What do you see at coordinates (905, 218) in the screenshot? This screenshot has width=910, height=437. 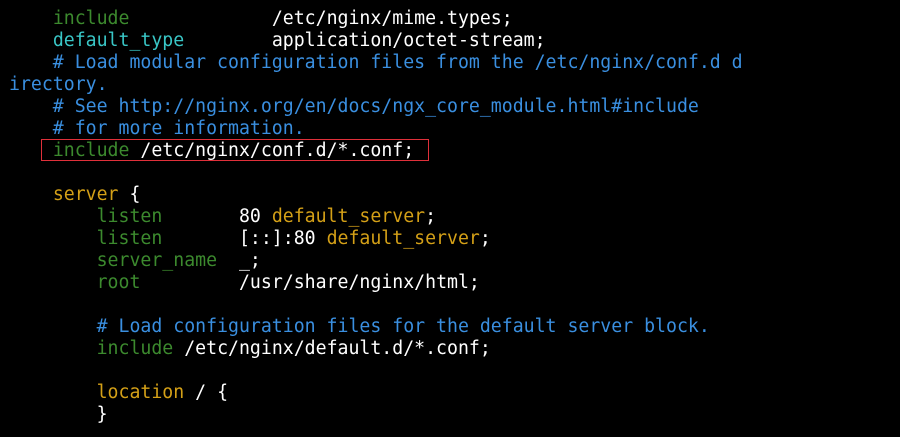 I see `window-edge` at bounding box center [905, 218].